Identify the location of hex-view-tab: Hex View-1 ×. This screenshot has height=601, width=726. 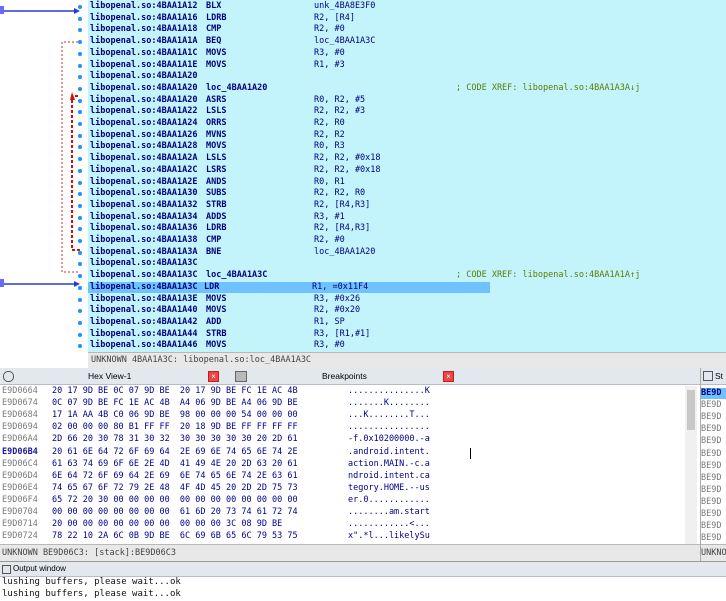
(115, 376).